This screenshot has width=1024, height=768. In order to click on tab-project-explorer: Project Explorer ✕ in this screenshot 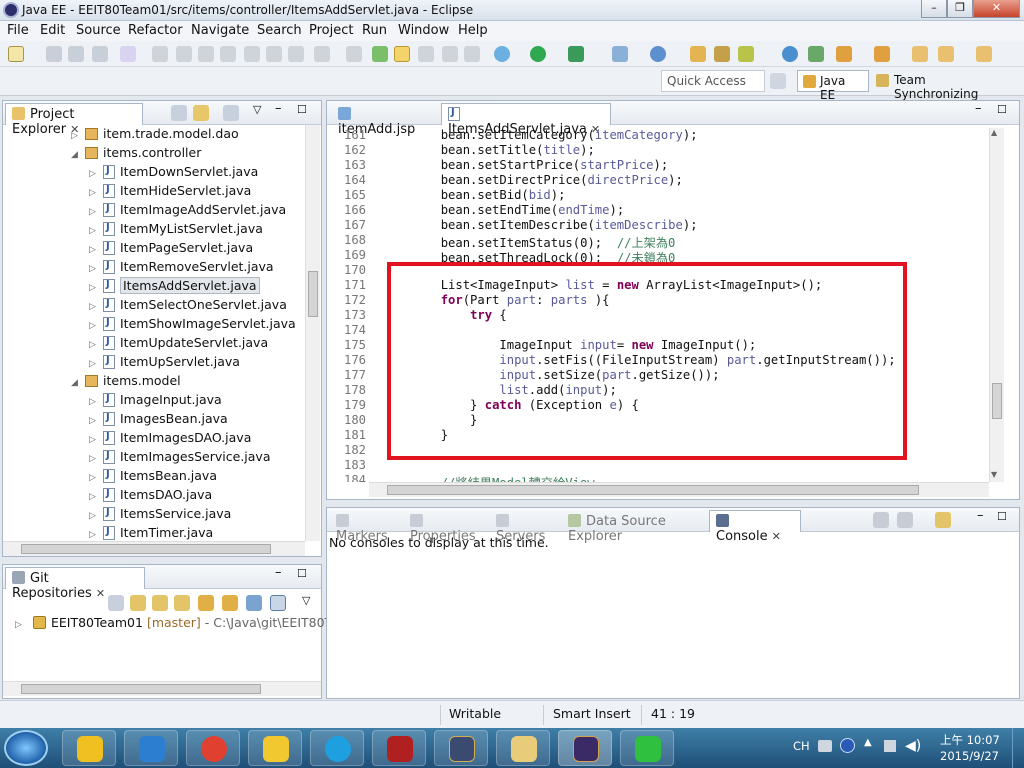, I will do `click(74, 120)`.